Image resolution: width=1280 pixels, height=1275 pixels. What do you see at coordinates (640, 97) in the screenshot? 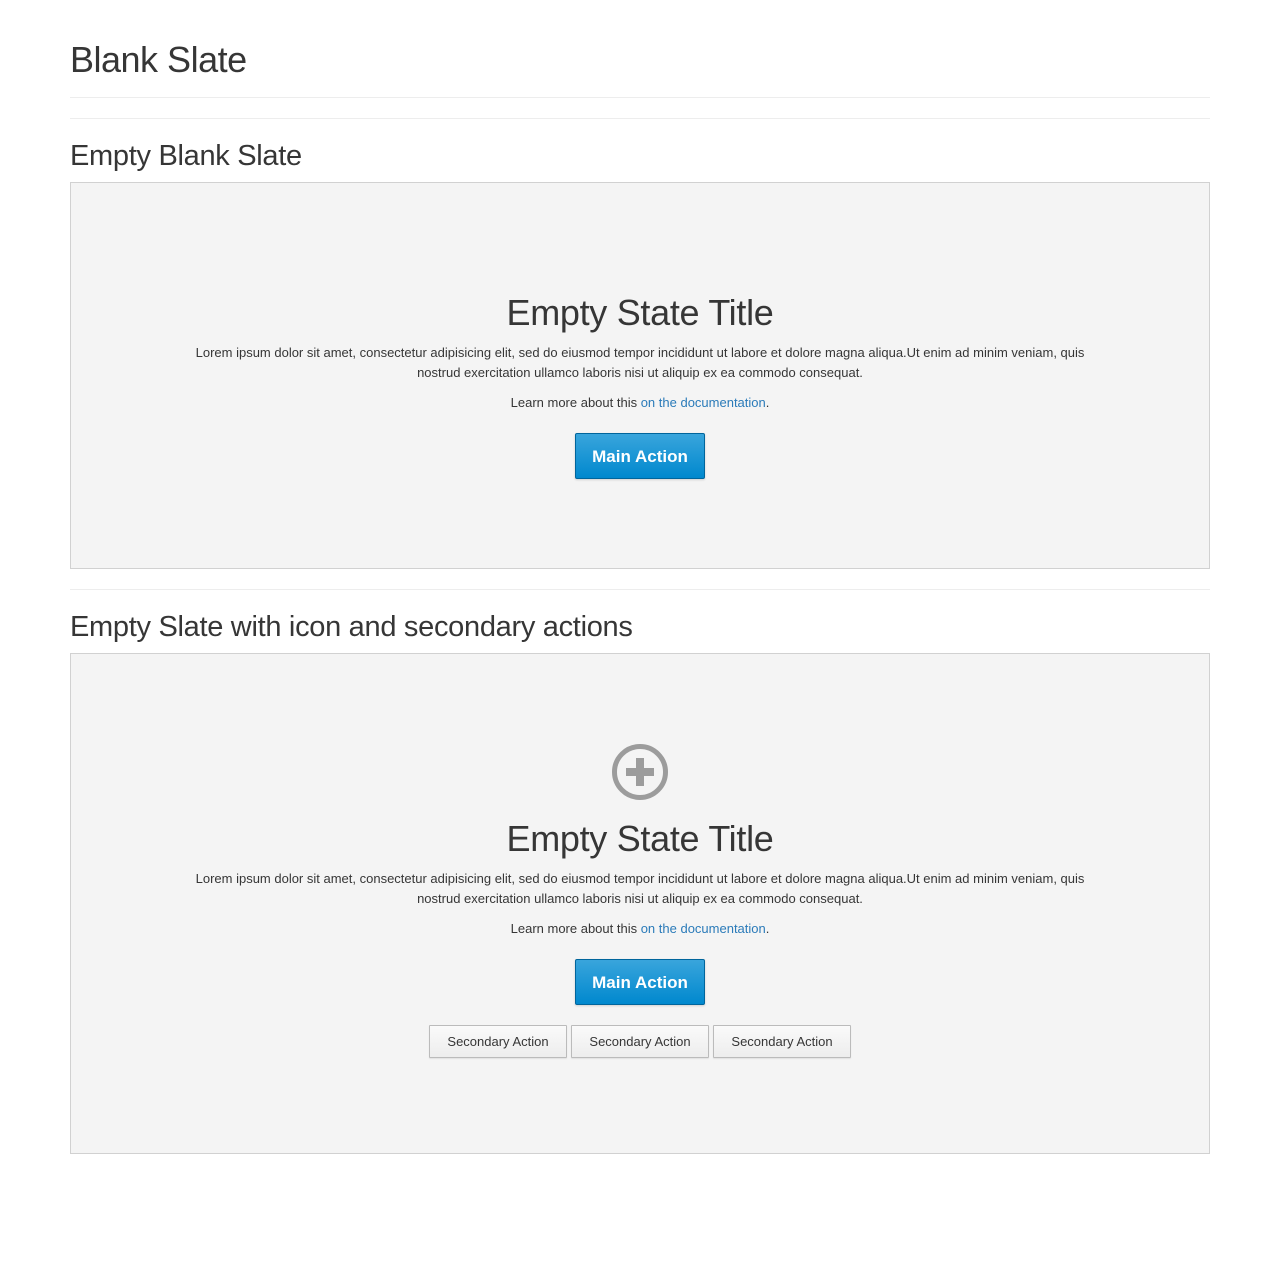
I see `page-divider` at bounding box center [640, 97].